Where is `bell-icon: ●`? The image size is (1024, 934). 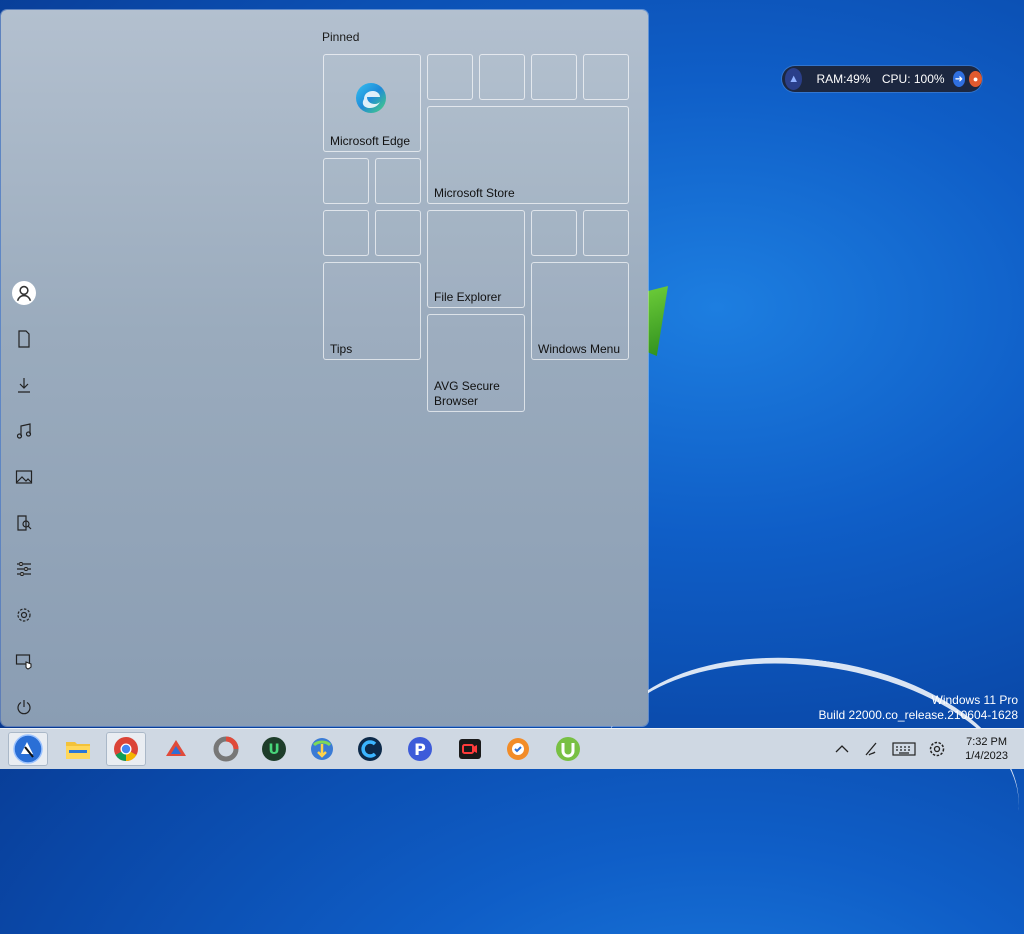
bell-icon: ● is located at coordinates (975, 79).